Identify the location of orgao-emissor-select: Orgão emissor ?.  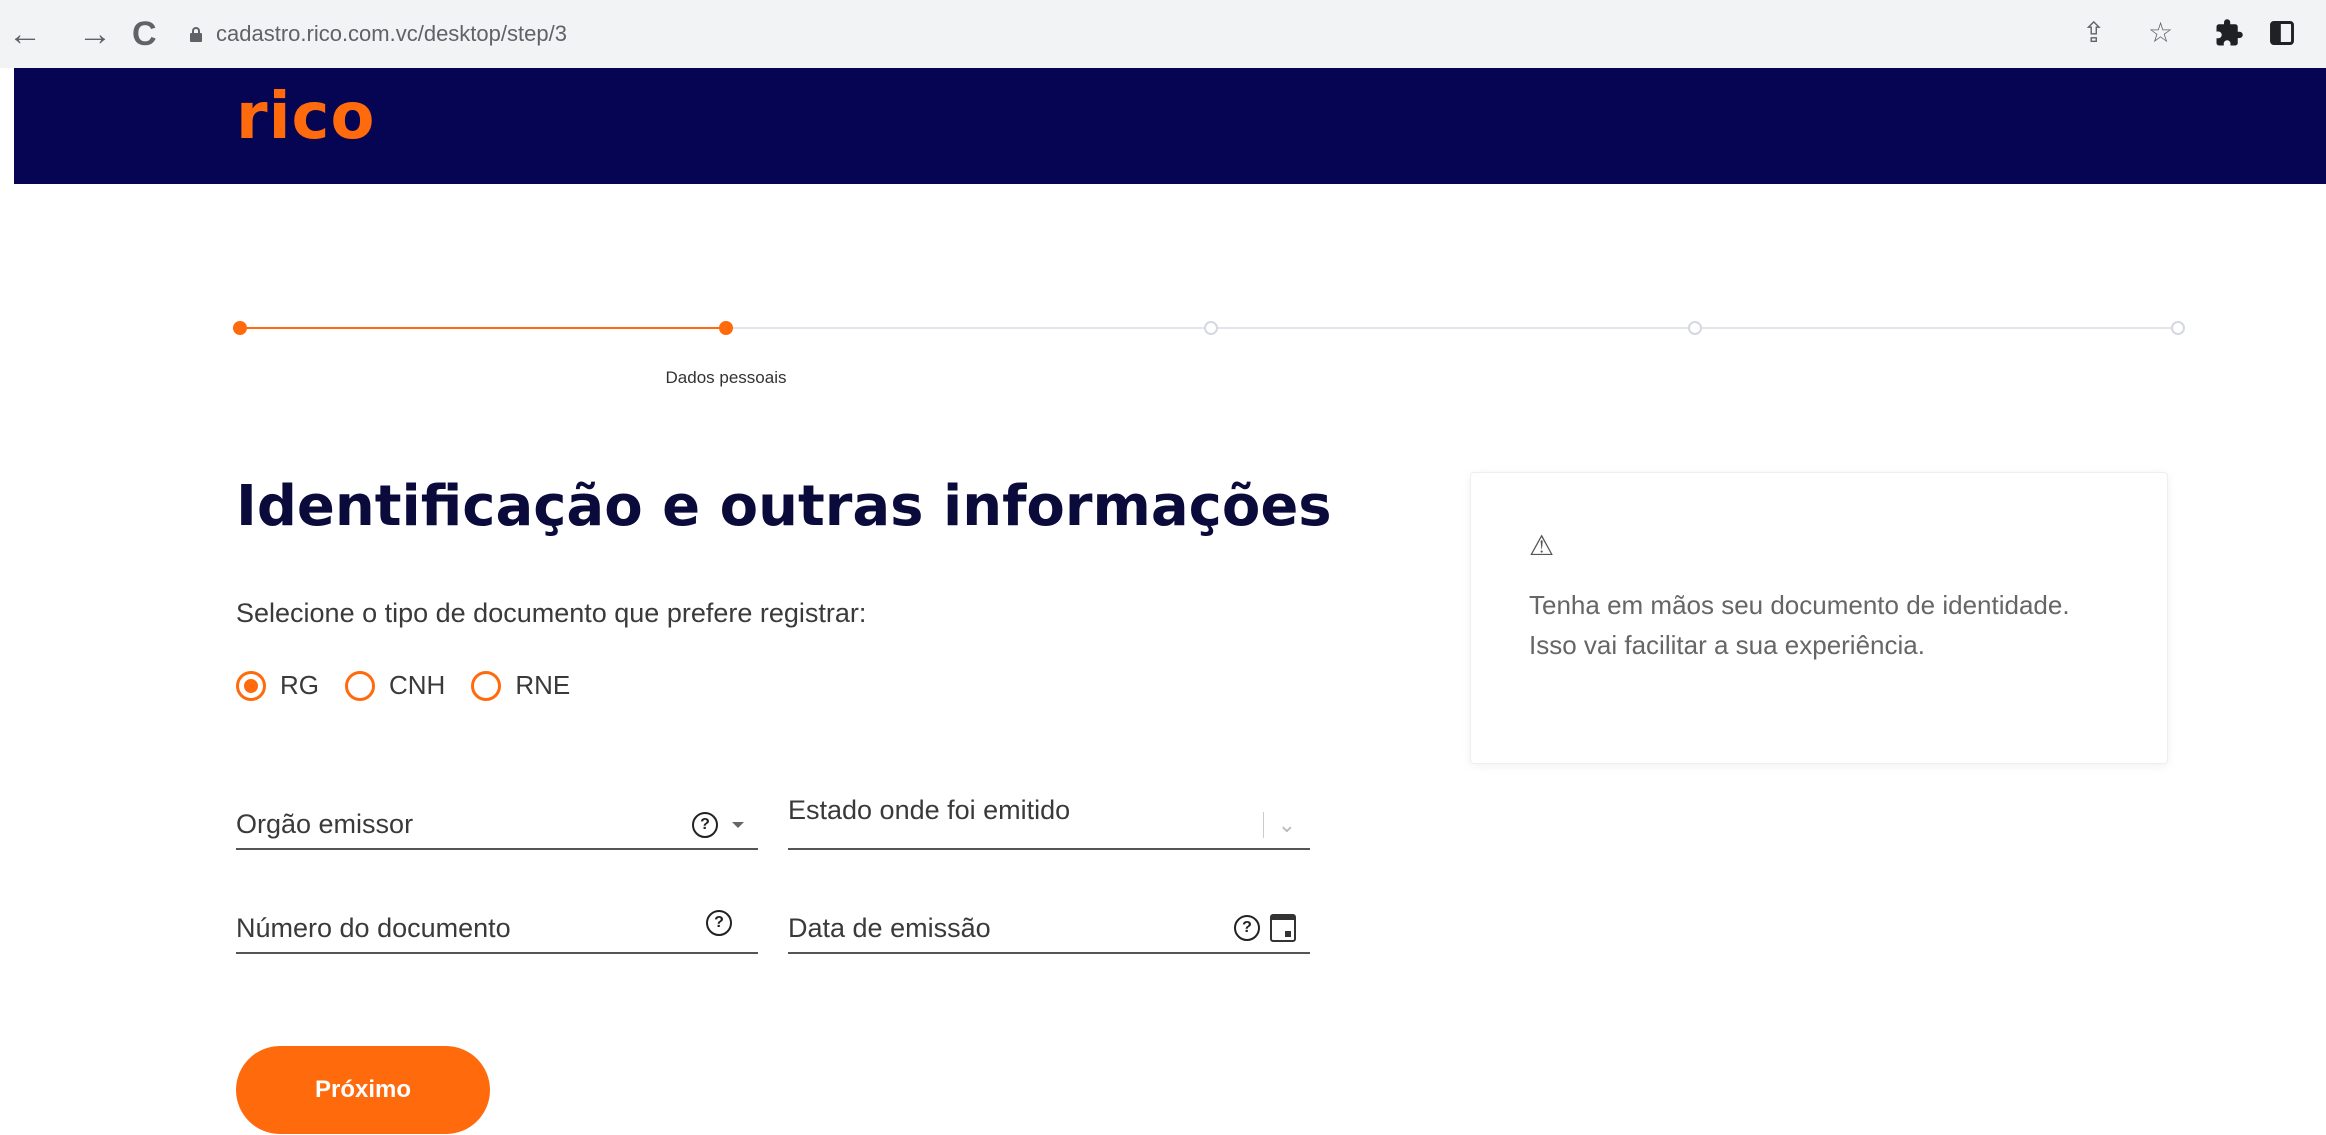
(497, 821).